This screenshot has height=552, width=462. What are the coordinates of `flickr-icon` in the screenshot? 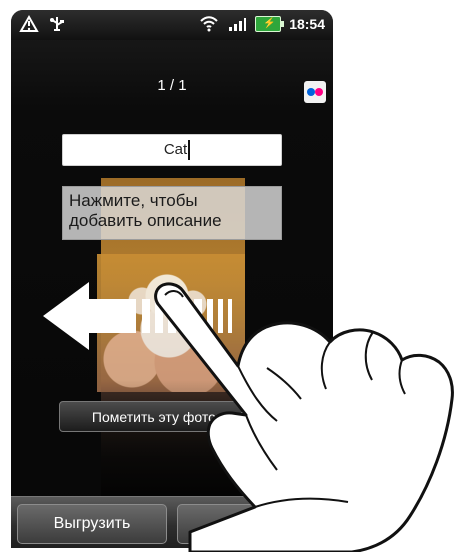 It's located at (315, 92).